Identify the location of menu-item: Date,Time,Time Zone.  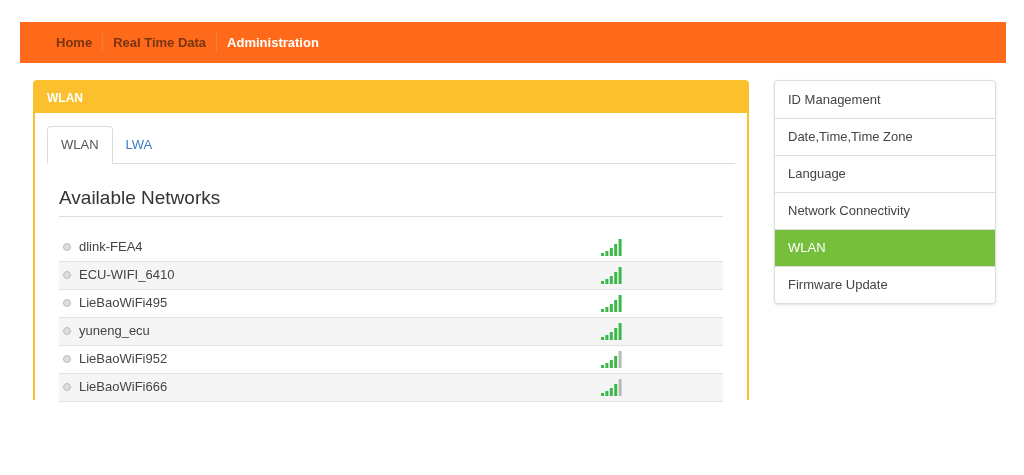
(885, 136).